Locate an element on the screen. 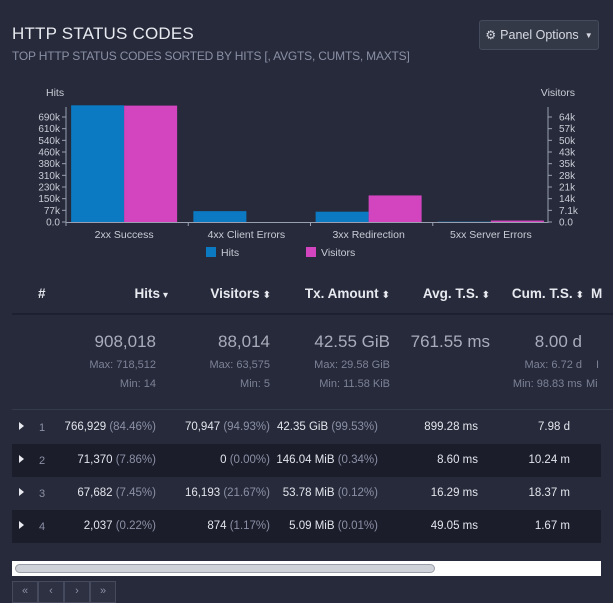  first-page-button: « is located at coordinates (25, 592).